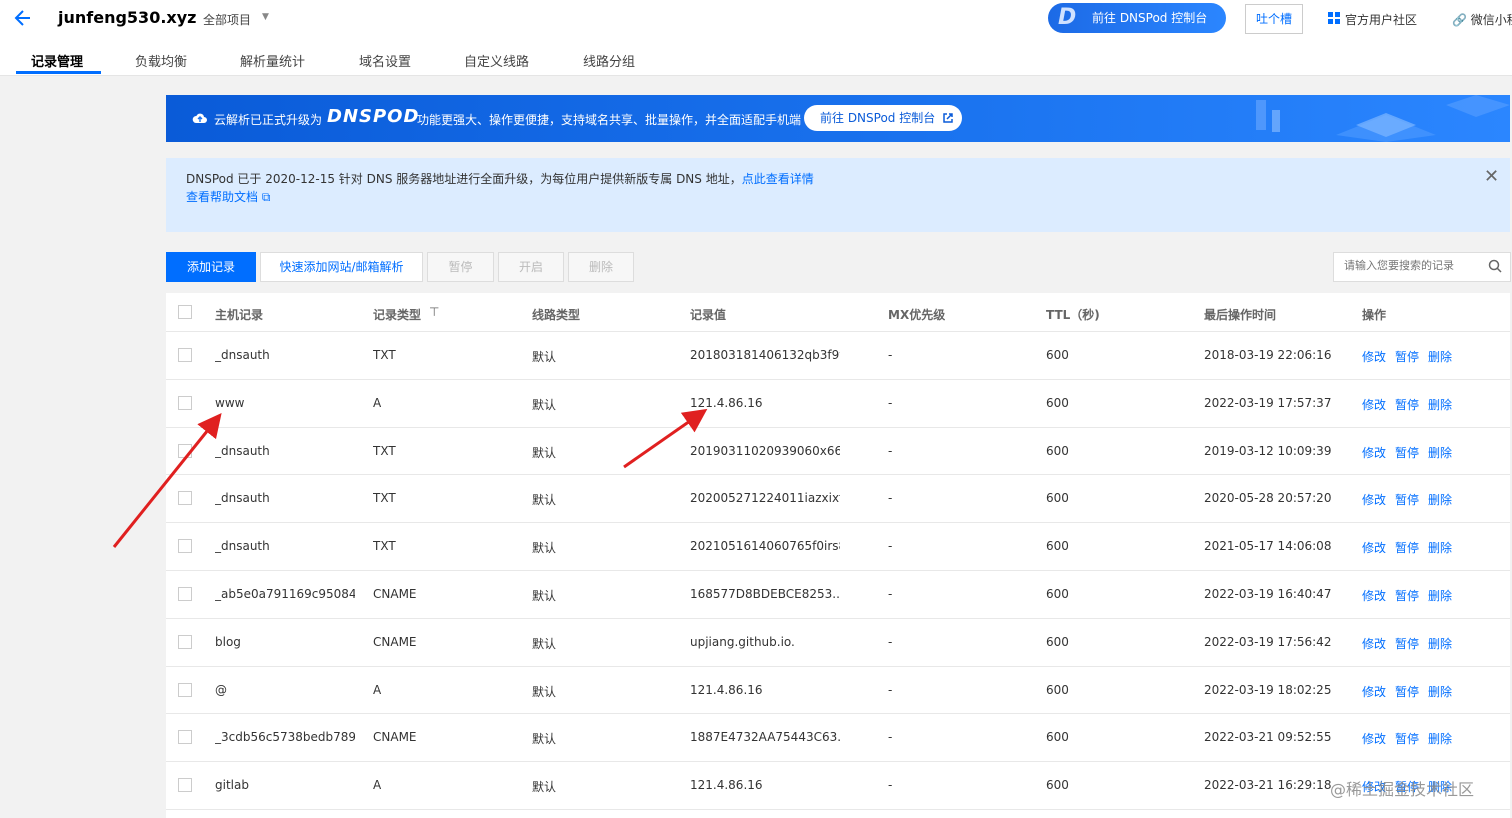 This screenshot has width=1512, height=818. I want to click on cell-host: blog, so click(228, 641).